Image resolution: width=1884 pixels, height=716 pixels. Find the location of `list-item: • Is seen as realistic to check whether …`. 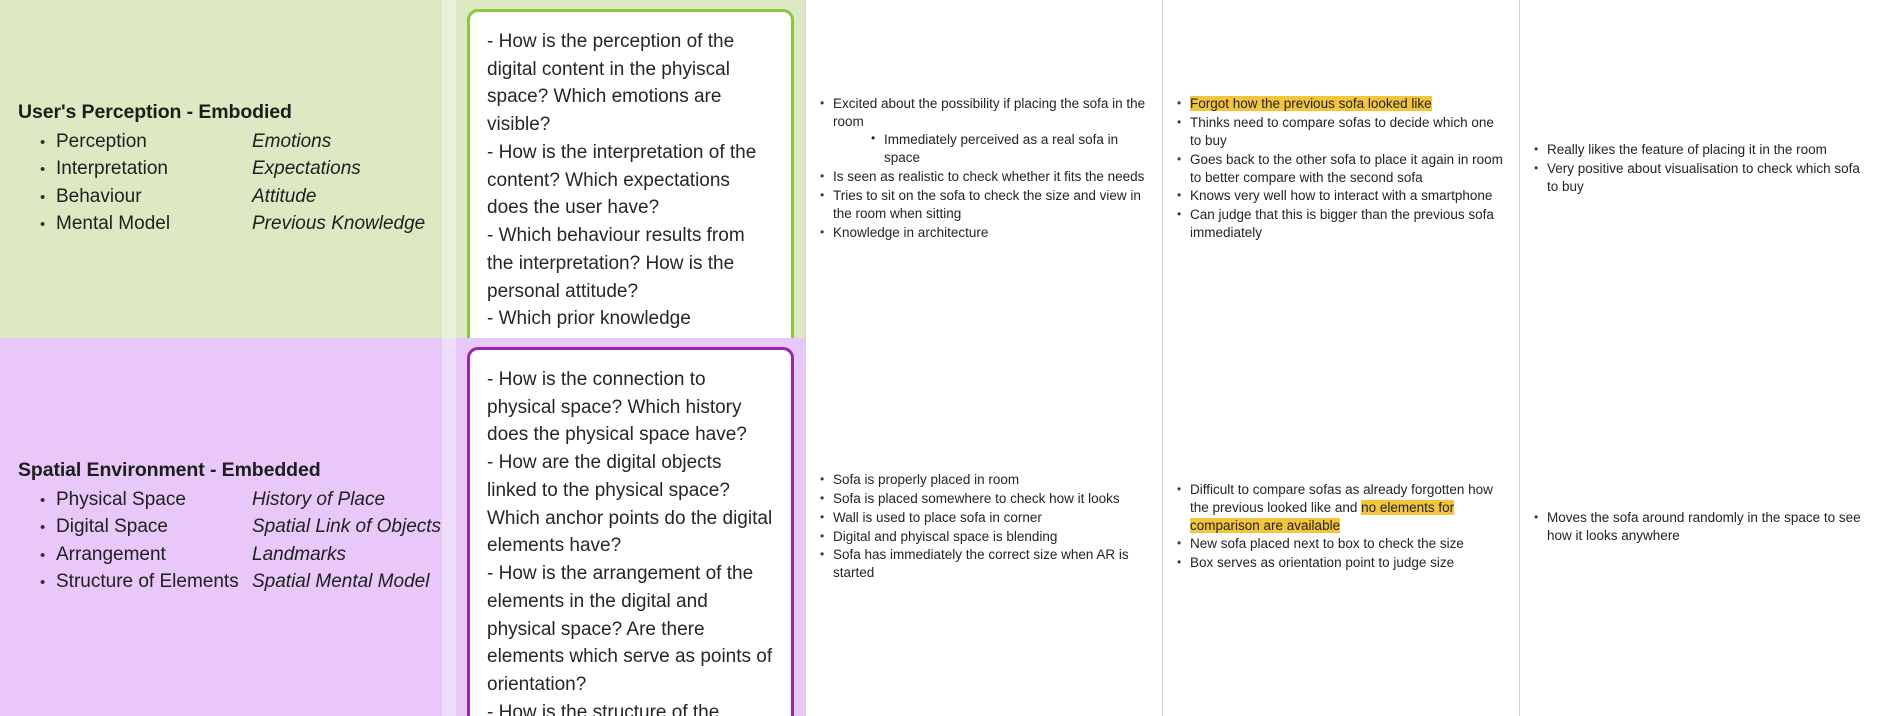

list-item: • Is seen as realistic to check whether … is located at coordinates (984, 177).